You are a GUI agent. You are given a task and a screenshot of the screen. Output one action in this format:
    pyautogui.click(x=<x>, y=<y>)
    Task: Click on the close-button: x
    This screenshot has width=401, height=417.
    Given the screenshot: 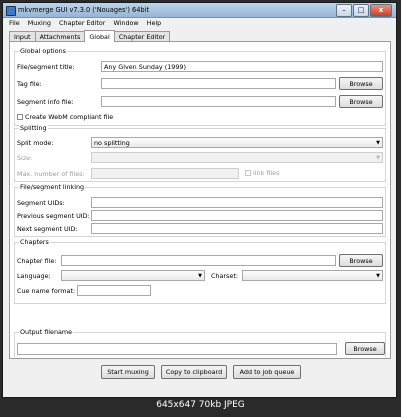 What is the action you would take?
    pyautogui.click(x=381, y=10)
    